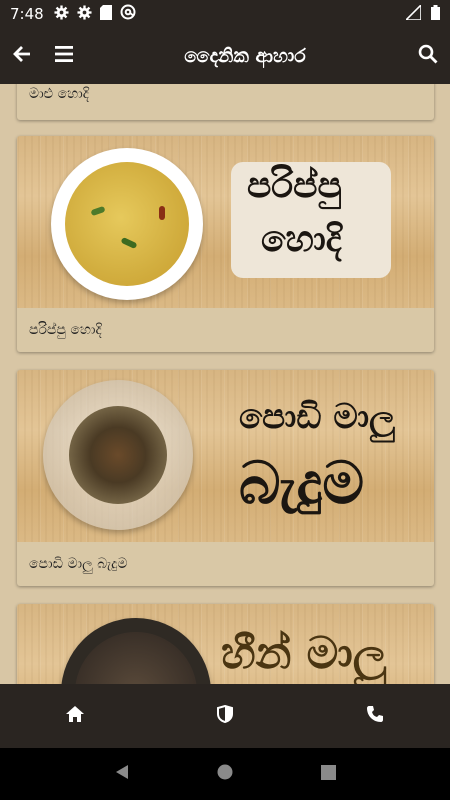 This screenshot has height=800, width=450. I want to click on recipe-title: මාළු හොදි, so click(59, 94).